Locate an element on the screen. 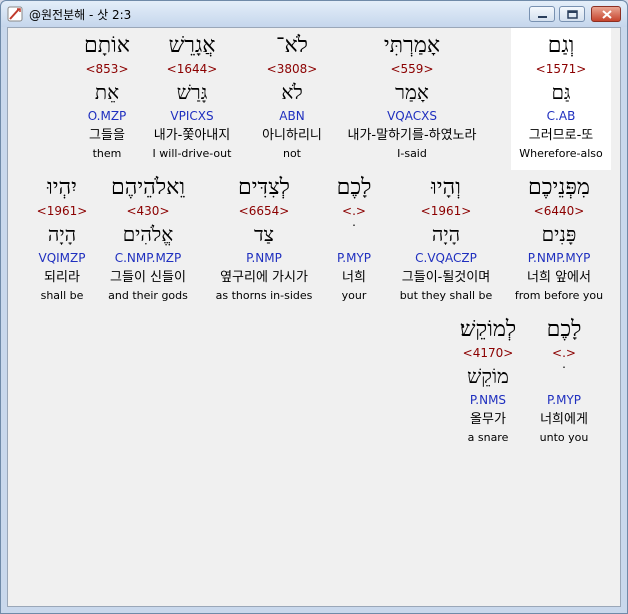 This screenshot has width=628, height=614. hebrew-word: אֲגָרֵשׁ is located at coordinates (192, 45).